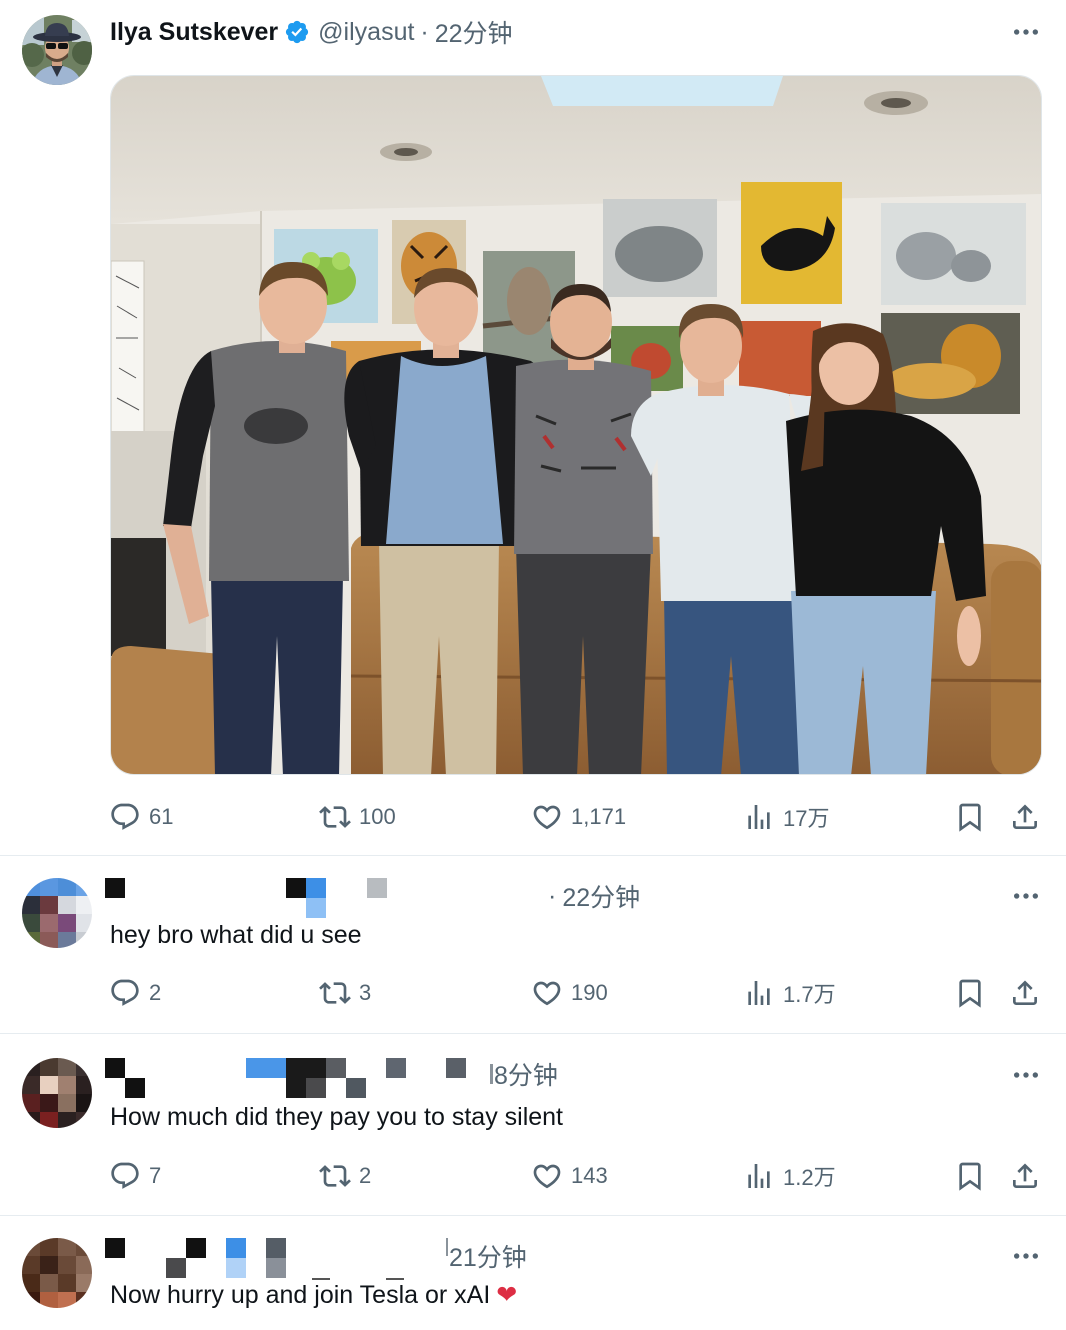 Image resolution: width=1066 pixels, height=1330 pixels. What do you see at coordinates (589, 992) in the screenshot?
I see `like-count: 190` at bounding box center [589, 992].